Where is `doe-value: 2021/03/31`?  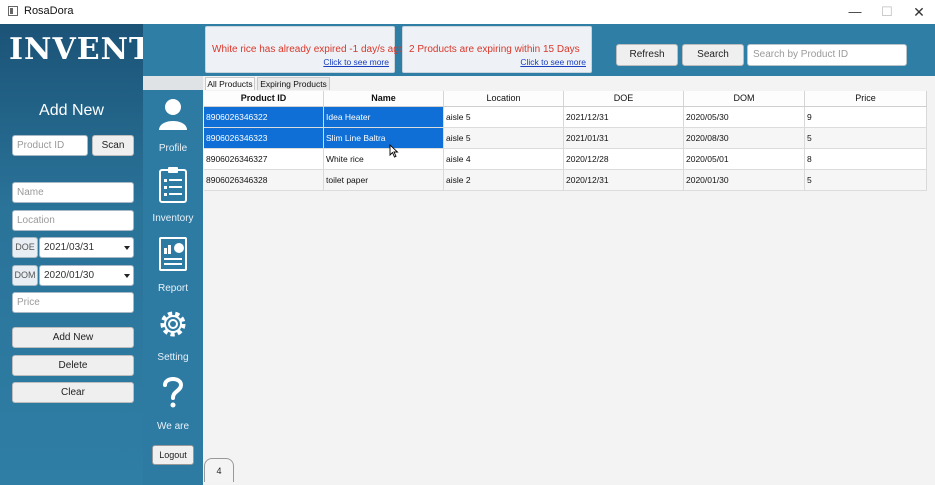 doe-value: 2021/03/31 is located at coordinates (69, 247).